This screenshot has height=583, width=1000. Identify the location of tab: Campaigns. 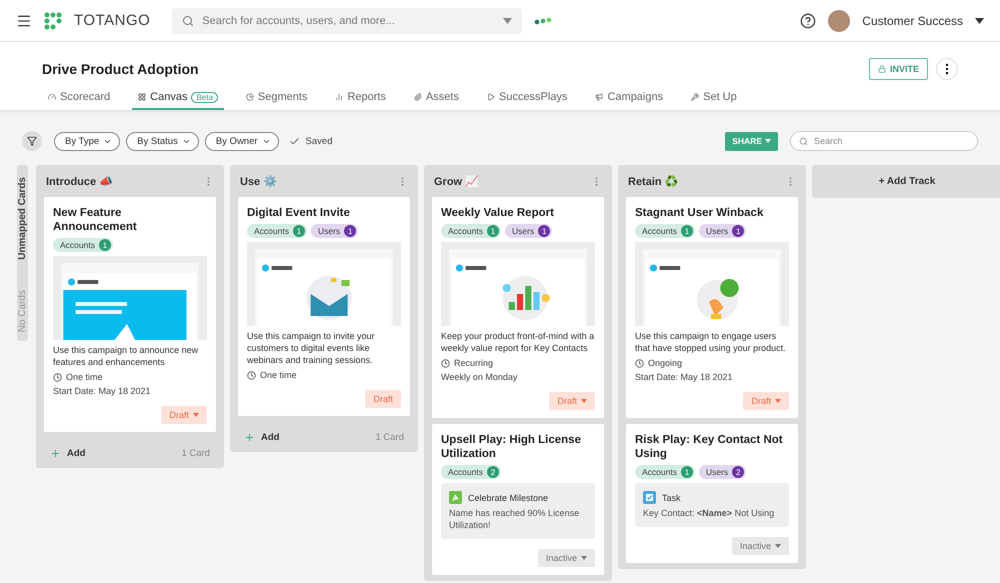
(629, 100).